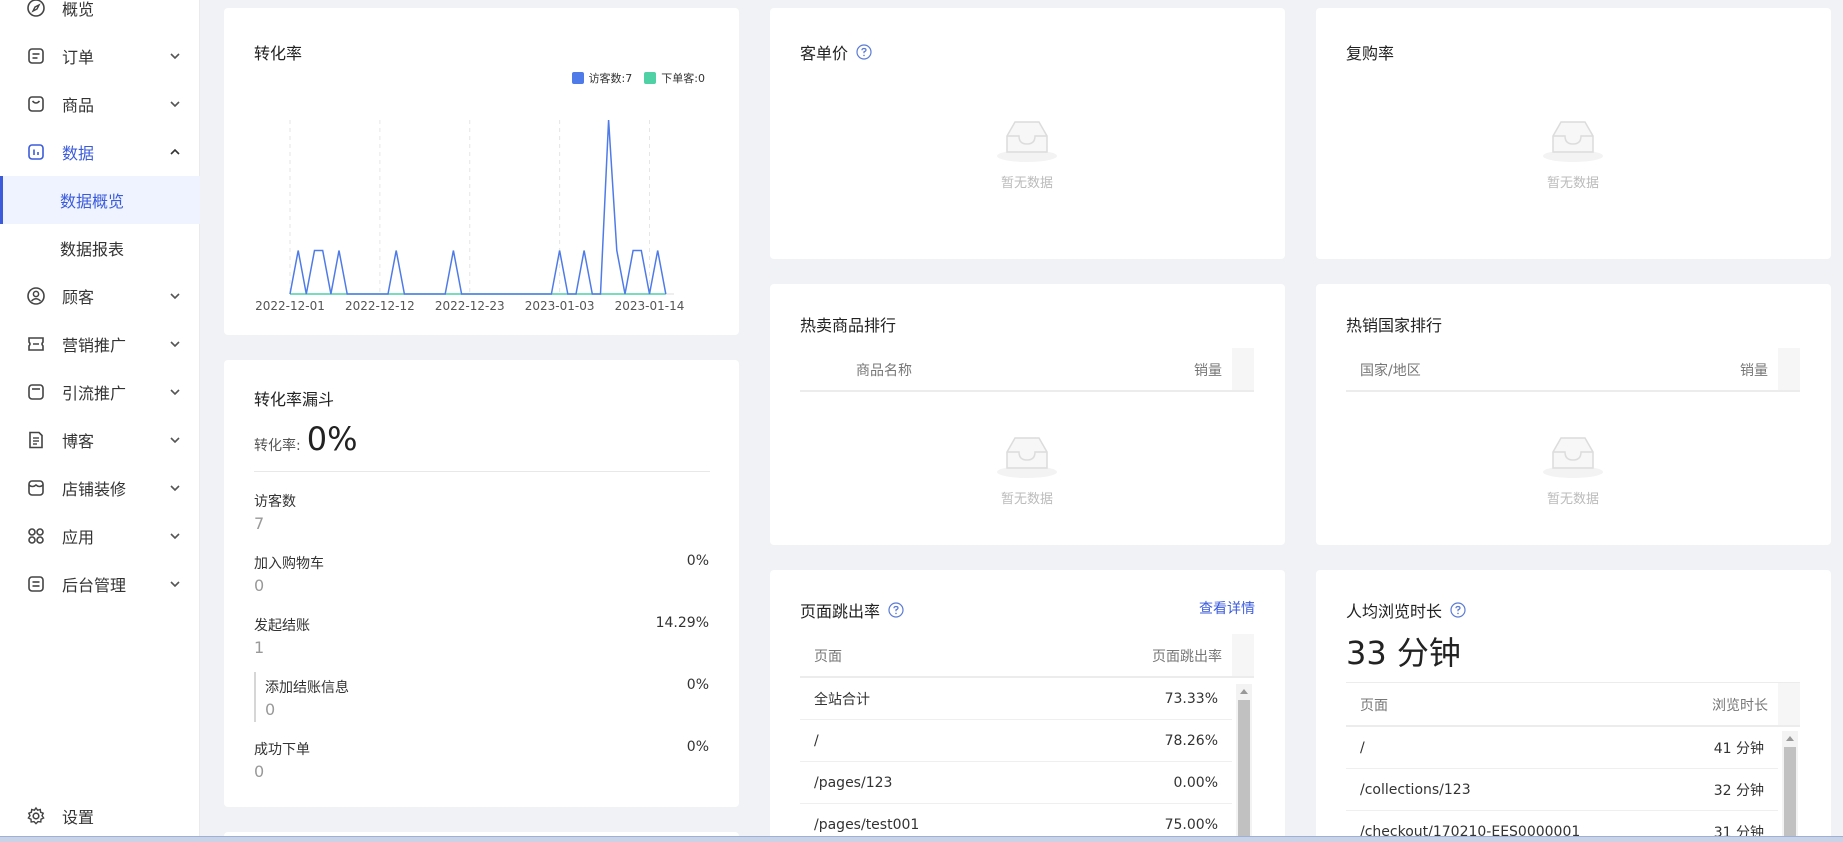 This screenshot has height=842, width=1843. What do you see at coordinates (36, 296) in the screenshot?
I see `user-icon` at bounding box center [36, 296].